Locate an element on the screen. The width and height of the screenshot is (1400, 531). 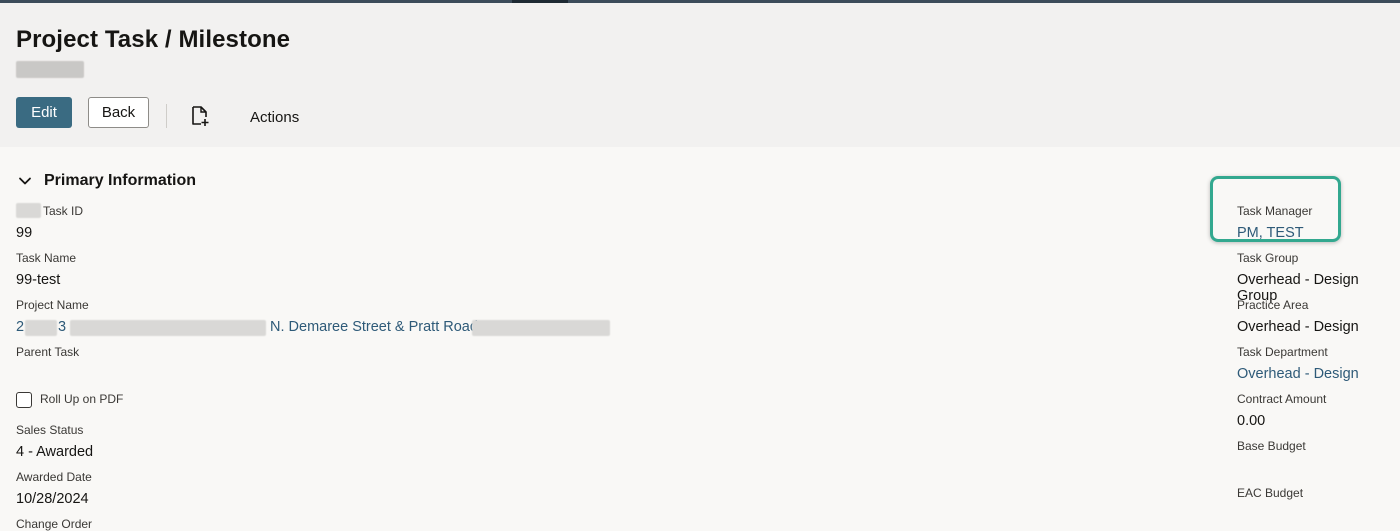
redacted-label-prefix is located at coordinates (28, 210).